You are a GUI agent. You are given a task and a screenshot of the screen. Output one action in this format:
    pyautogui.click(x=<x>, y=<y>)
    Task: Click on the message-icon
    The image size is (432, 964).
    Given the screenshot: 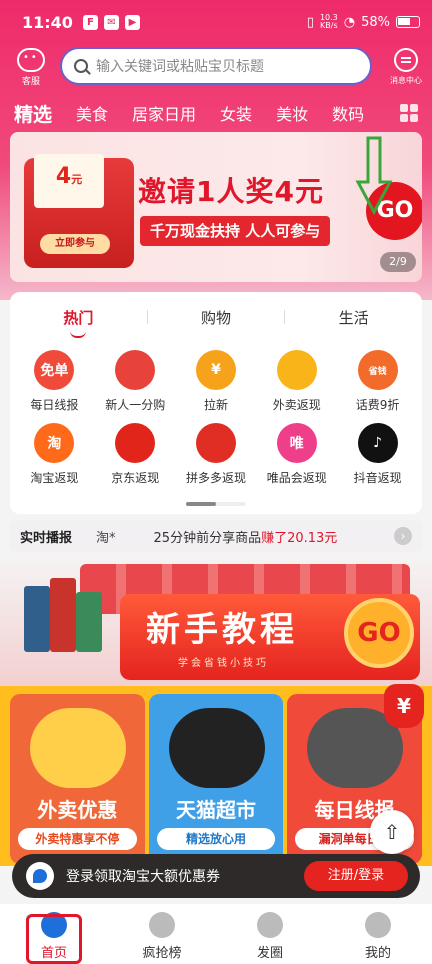 What is the action you would take?
    pyautogui.click(x=406, y=60)
    